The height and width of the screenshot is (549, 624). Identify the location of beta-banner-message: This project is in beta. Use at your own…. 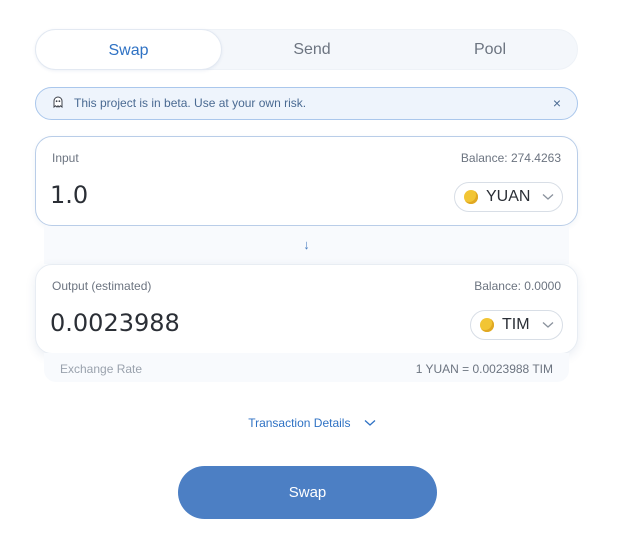
(190, 103).